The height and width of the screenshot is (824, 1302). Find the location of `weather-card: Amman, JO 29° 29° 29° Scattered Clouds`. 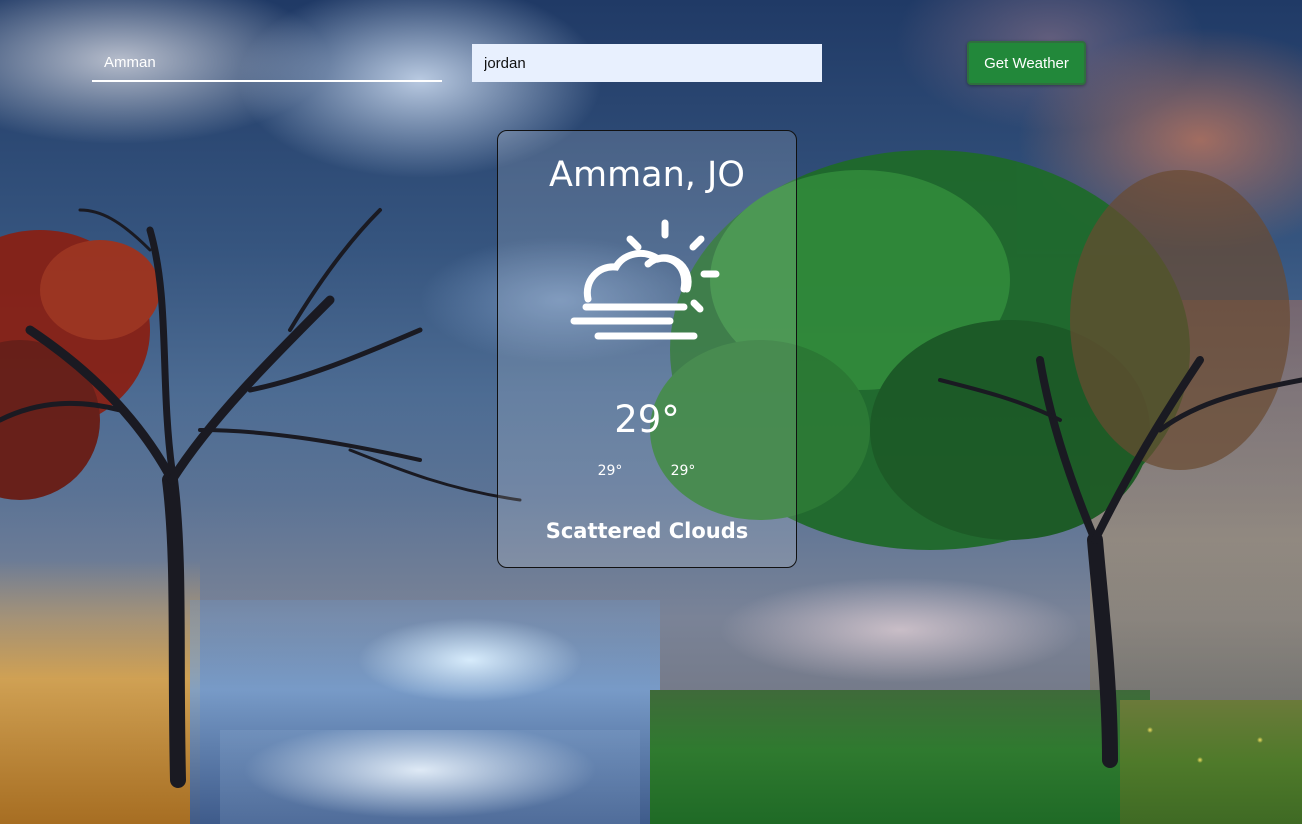

weather-card: Amman, JO 29° 29° 29° Scattered Clouds is located at coordinates (647, 349).